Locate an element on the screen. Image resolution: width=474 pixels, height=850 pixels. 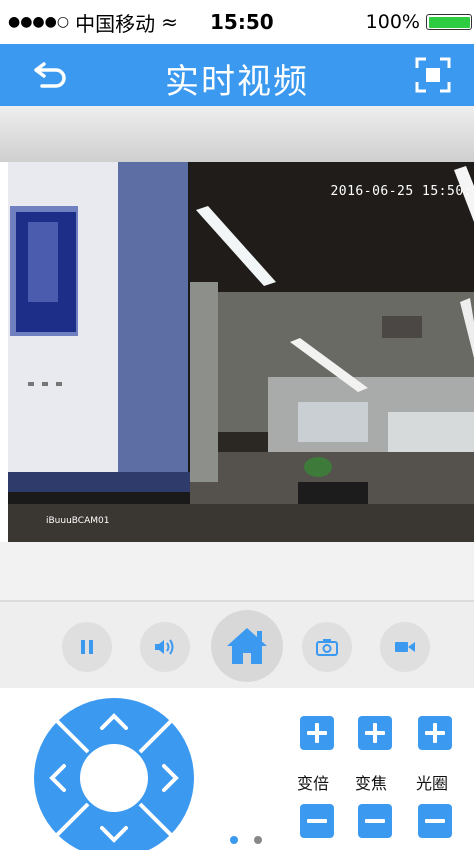
playback-toolbar is located at coordinates (237, 645).